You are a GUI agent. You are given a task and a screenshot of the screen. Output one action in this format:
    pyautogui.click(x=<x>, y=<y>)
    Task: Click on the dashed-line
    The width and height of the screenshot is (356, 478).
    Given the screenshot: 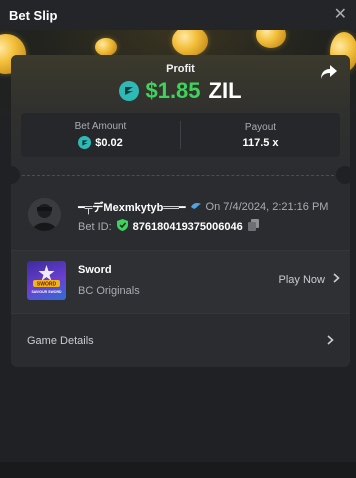 What is the action you would take?
    pyautogui.click(x=178, y=175)
    